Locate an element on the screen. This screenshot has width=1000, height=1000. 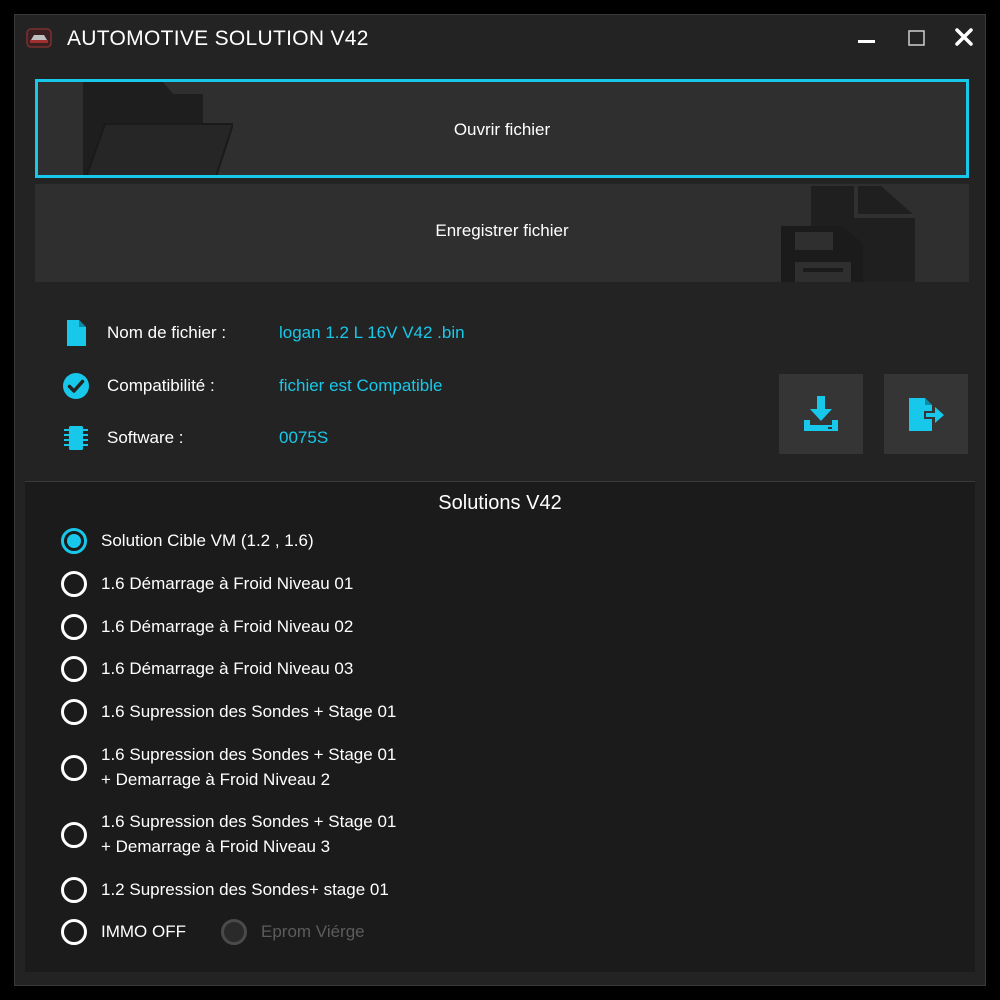
radio-label: IMMO OFF is located at coordinates (143, 931).